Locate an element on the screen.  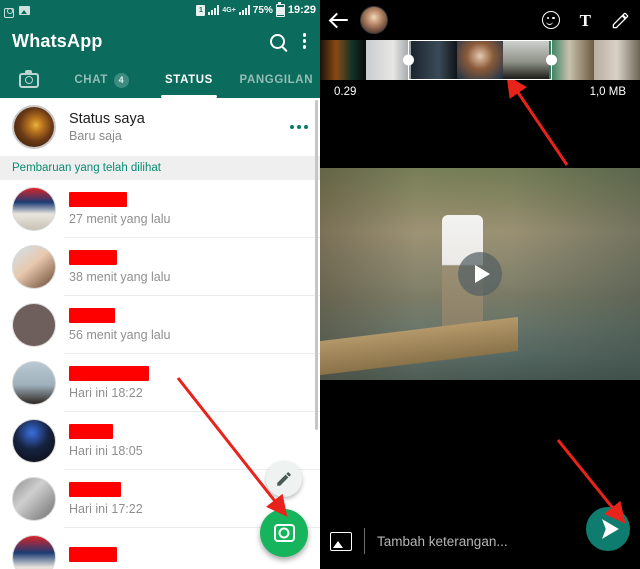
tab-camera is located at coordinates (29, 80).